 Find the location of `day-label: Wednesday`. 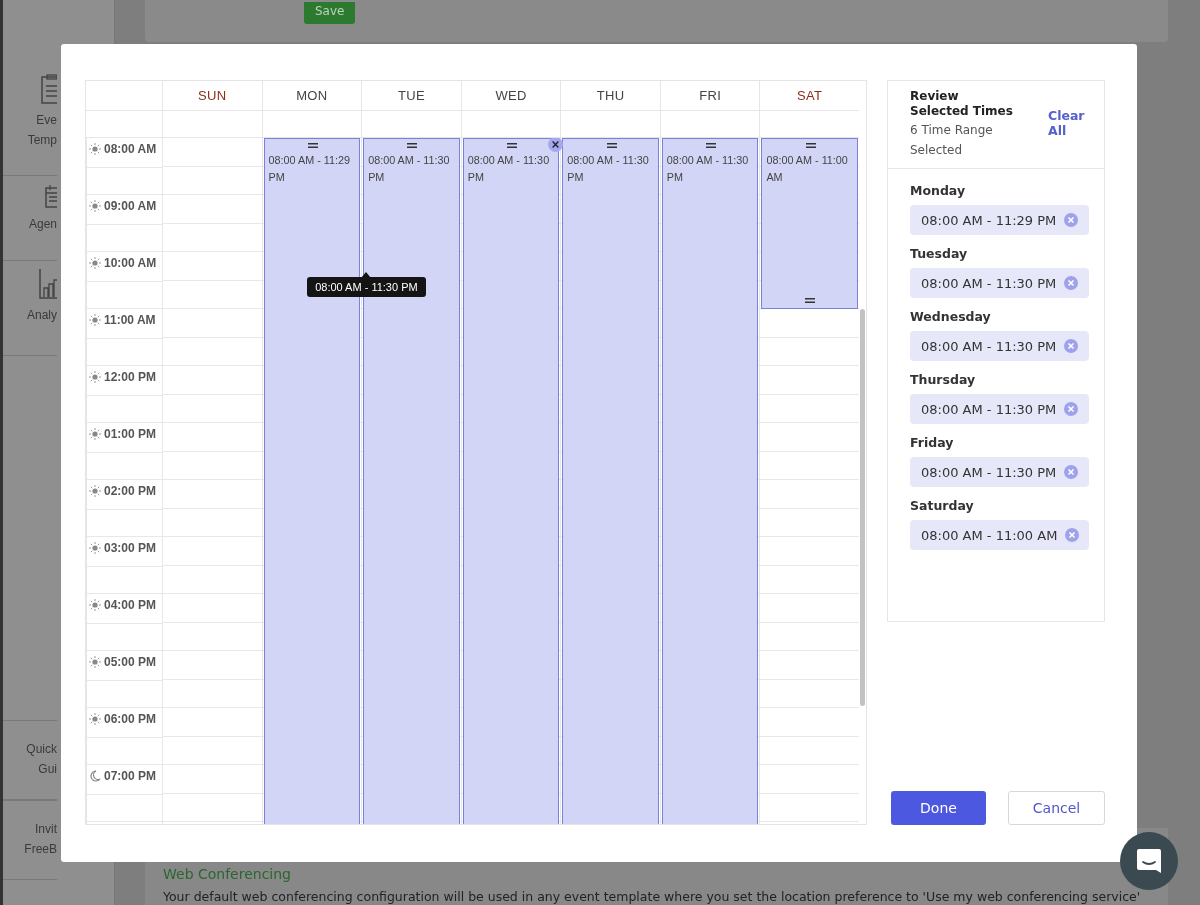

day-label: Wednesday is located at coordinates (951, 316).